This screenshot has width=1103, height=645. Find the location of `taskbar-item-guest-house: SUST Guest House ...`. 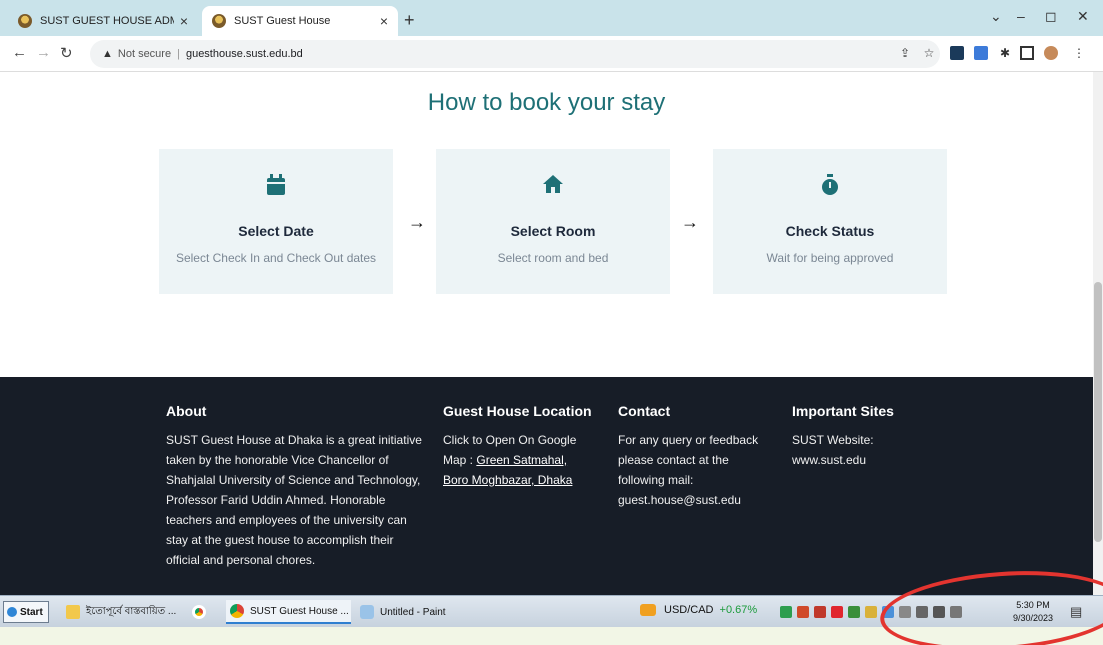

taskbar-item-guest-house: SUST Guest House ... is located at coordinates (288, 612).